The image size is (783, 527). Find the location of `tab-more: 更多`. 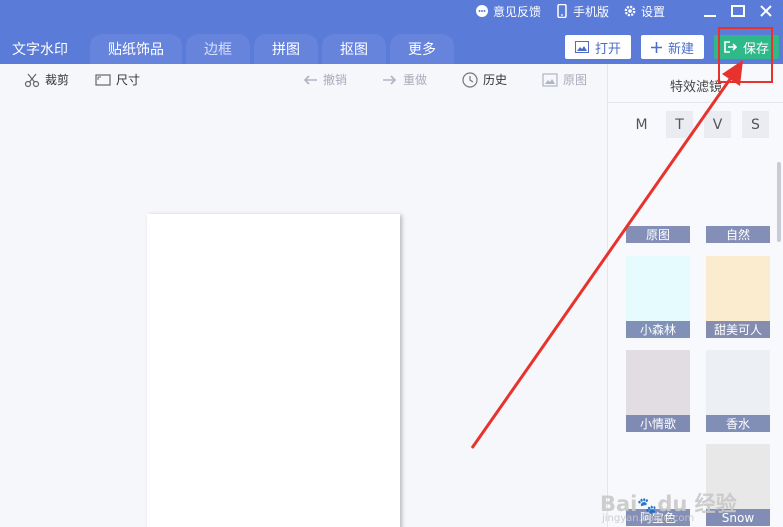

tab-more: 更多 is located at coordinates (422, 49).